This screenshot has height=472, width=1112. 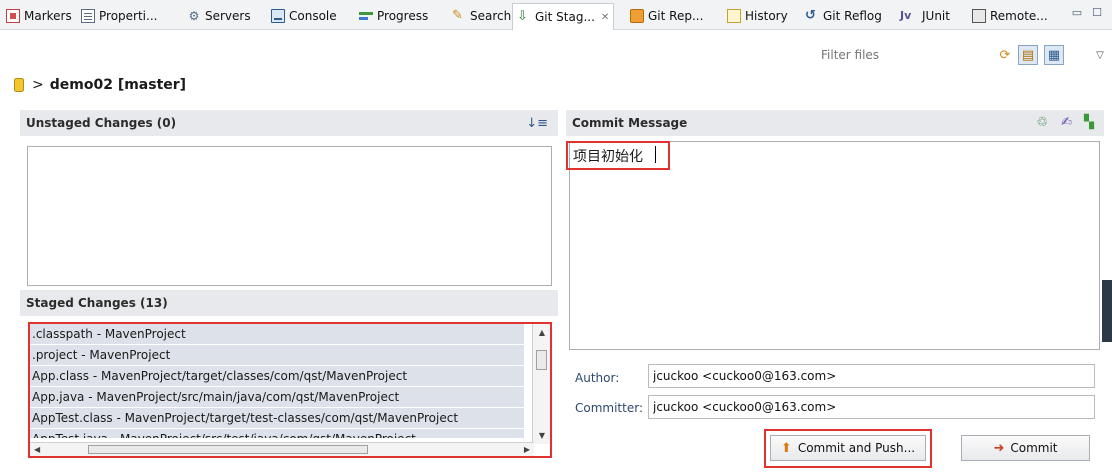 I want to click on search-icon: ✎, so click(x=457, y=15).